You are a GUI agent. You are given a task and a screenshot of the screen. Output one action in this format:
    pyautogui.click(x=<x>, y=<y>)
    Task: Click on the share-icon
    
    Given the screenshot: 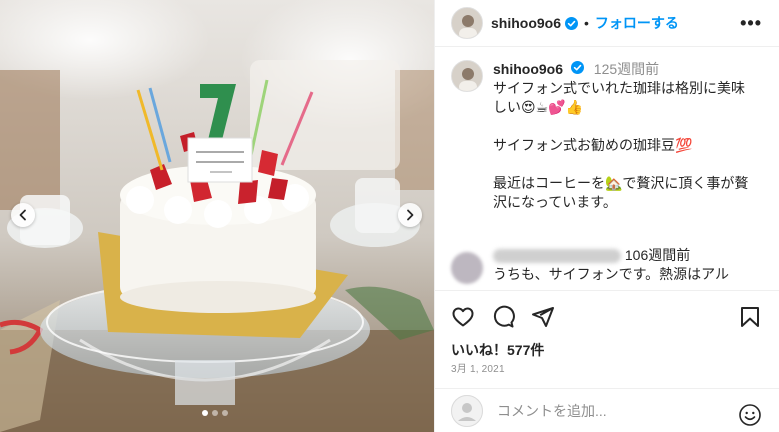 What is the action you would take?
    pyautogui.click(x=543, y=317)
    